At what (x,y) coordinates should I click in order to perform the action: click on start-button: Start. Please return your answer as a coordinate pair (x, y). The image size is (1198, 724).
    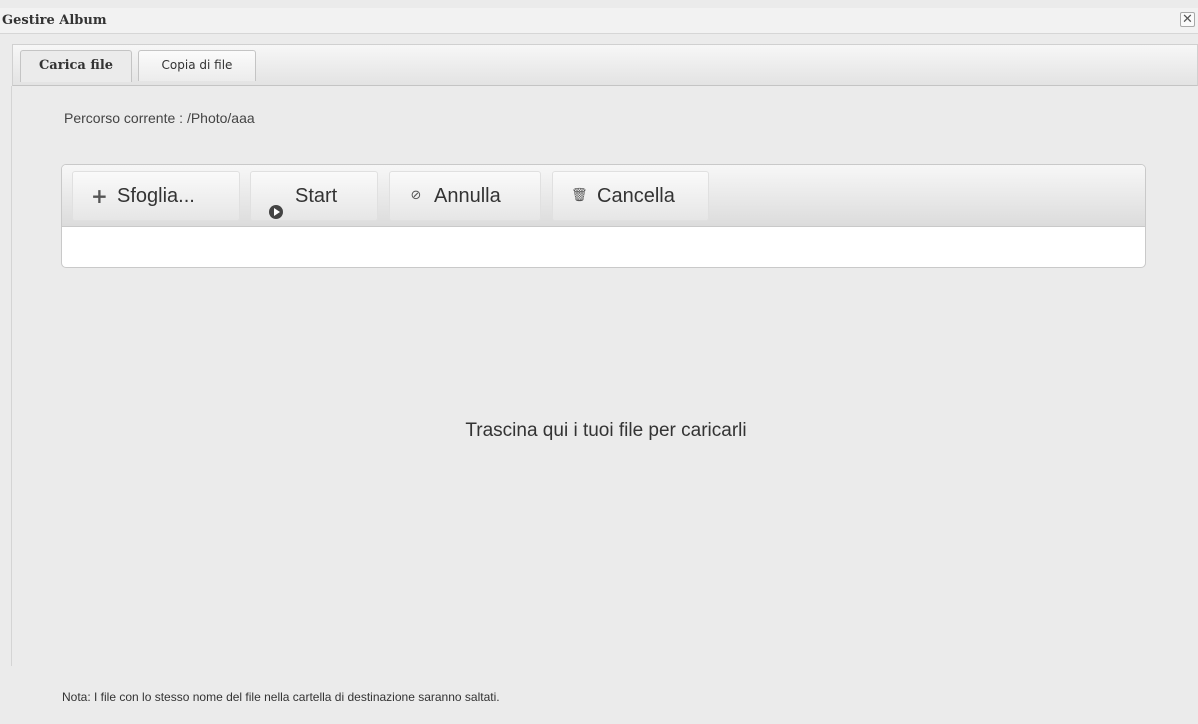
    Looking at the image, I should click on (314, 196).